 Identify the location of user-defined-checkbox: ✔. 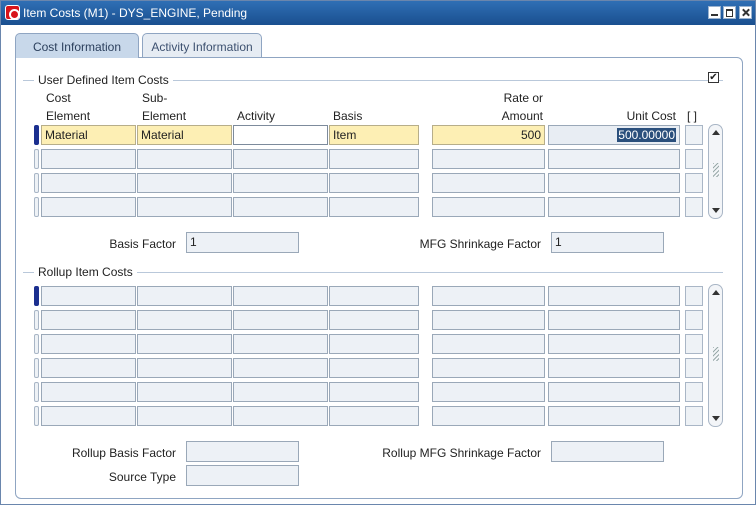
(713, 77).